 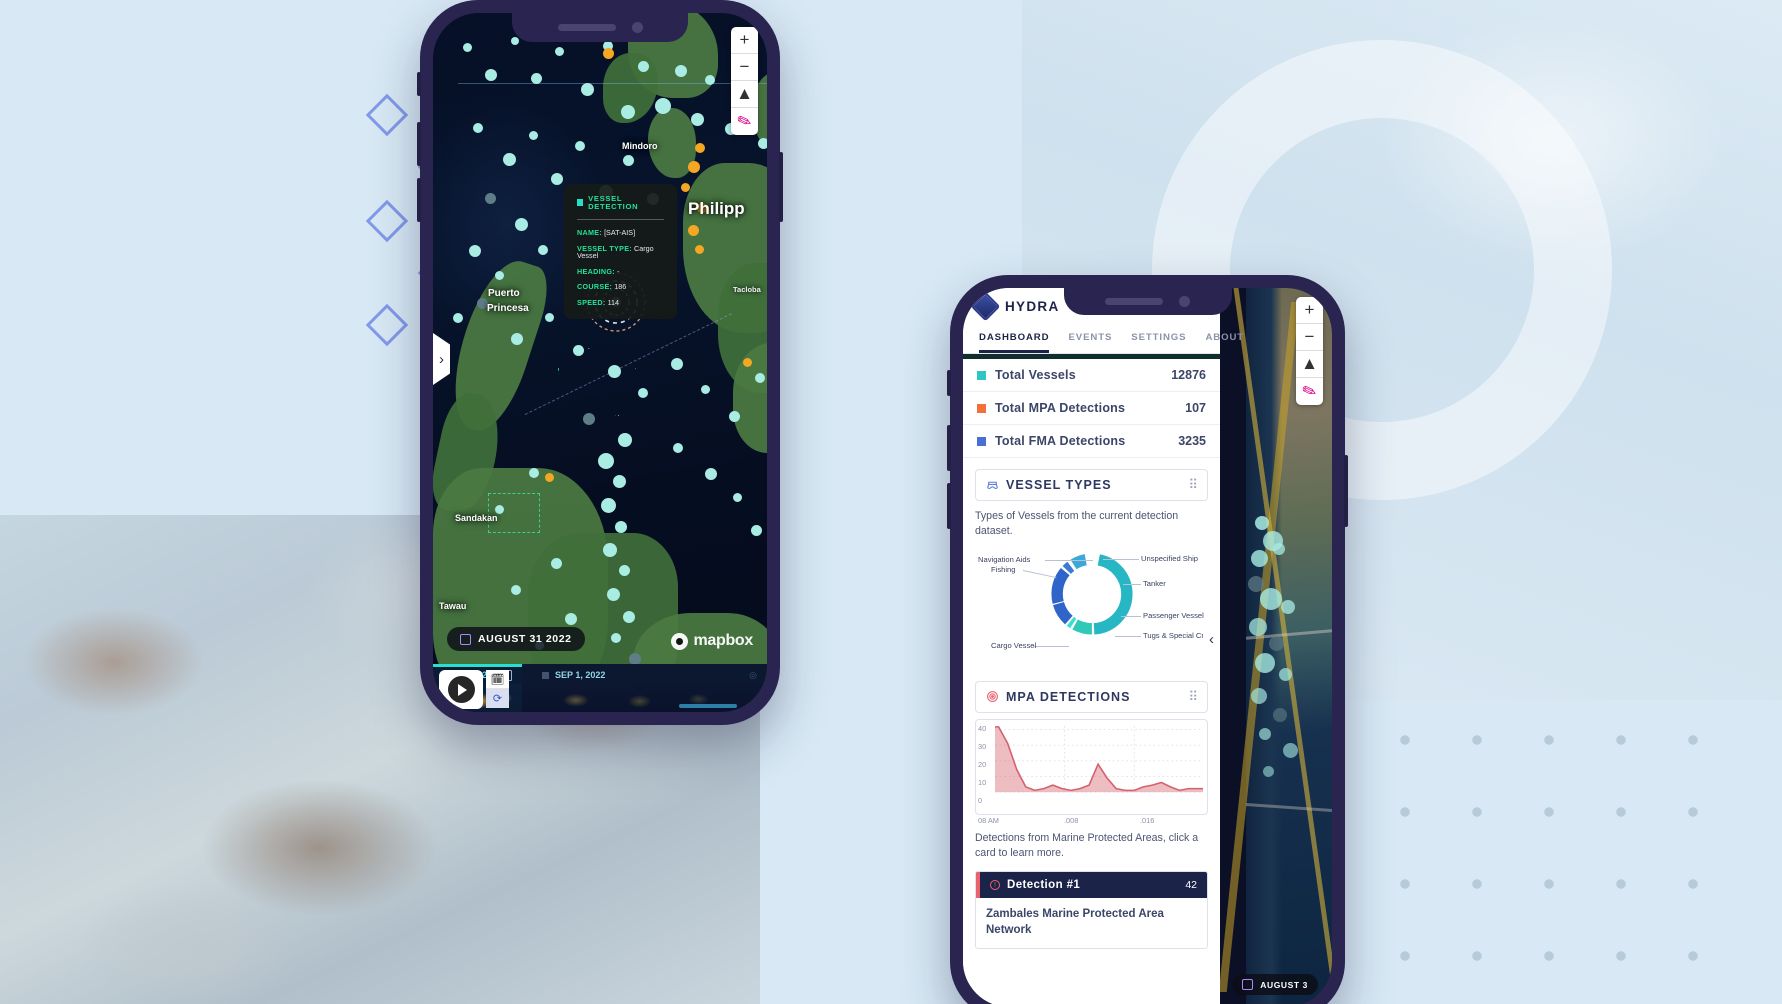 I want to click on timeline-scrub-handle, so click(x=708, y=706).